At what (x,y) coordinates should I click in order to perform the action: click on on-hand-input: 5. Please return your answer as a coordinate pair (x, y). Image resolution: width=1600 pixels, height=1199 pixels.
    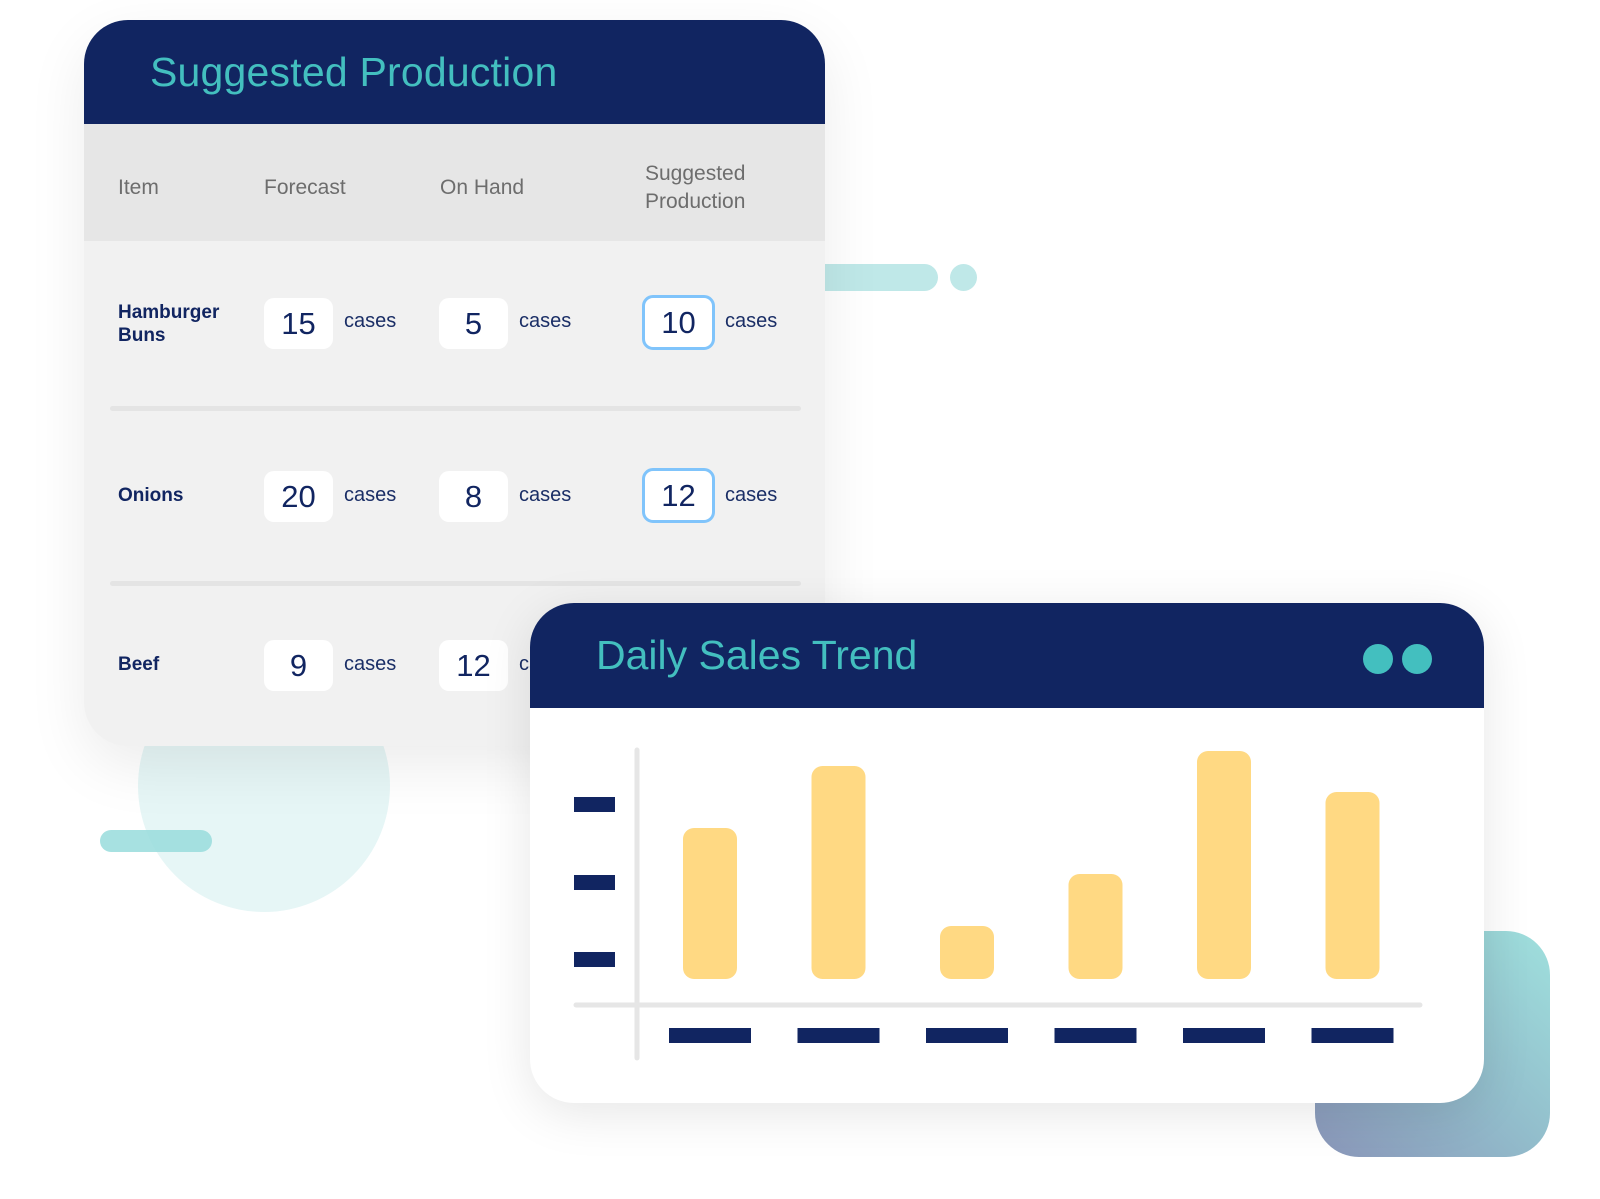
    Looking at the image, I should click on (473, 323).